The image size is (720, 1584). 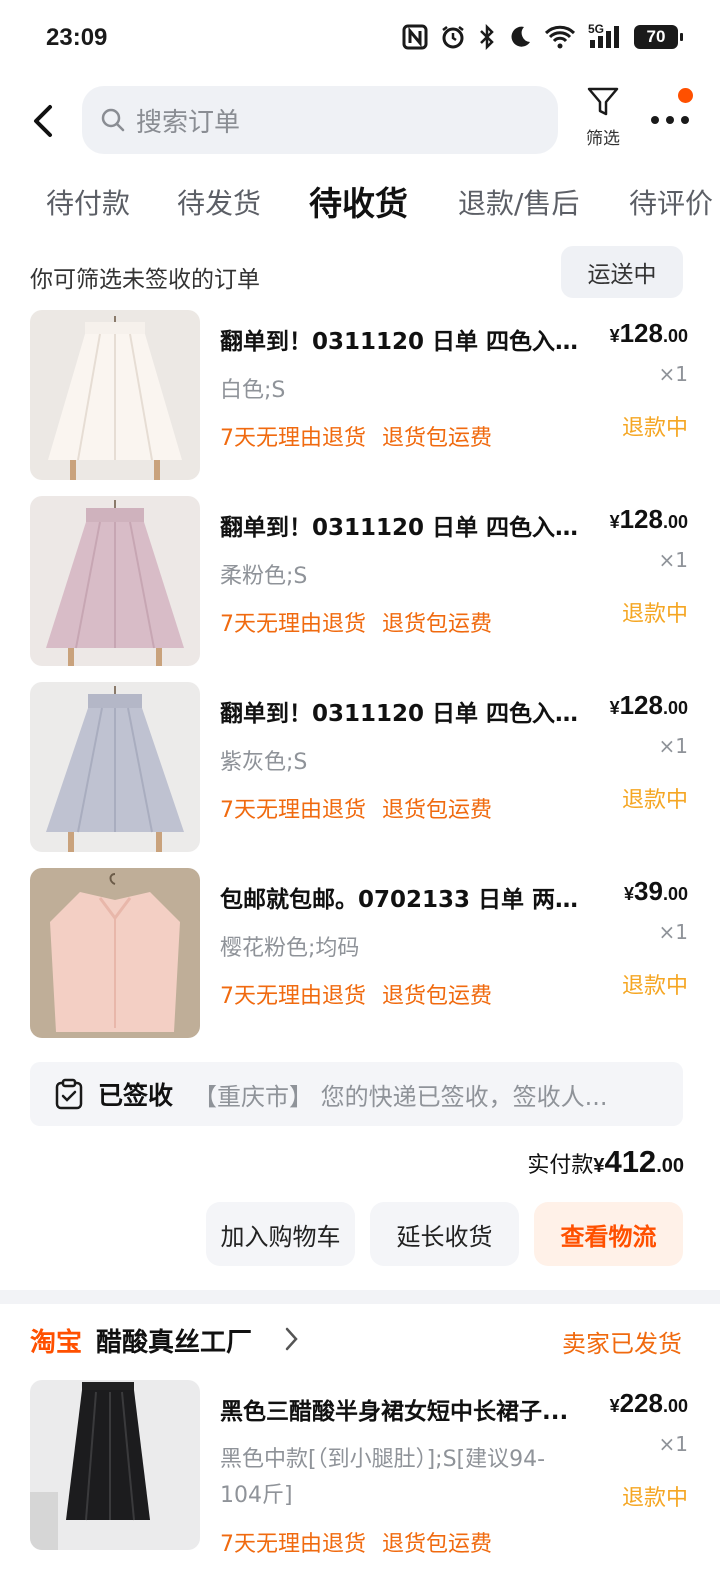 What do you see at coordinates (658, 37) in the screenshot?
I see `battery-indicator: 70` at bounding box center [658, 37].